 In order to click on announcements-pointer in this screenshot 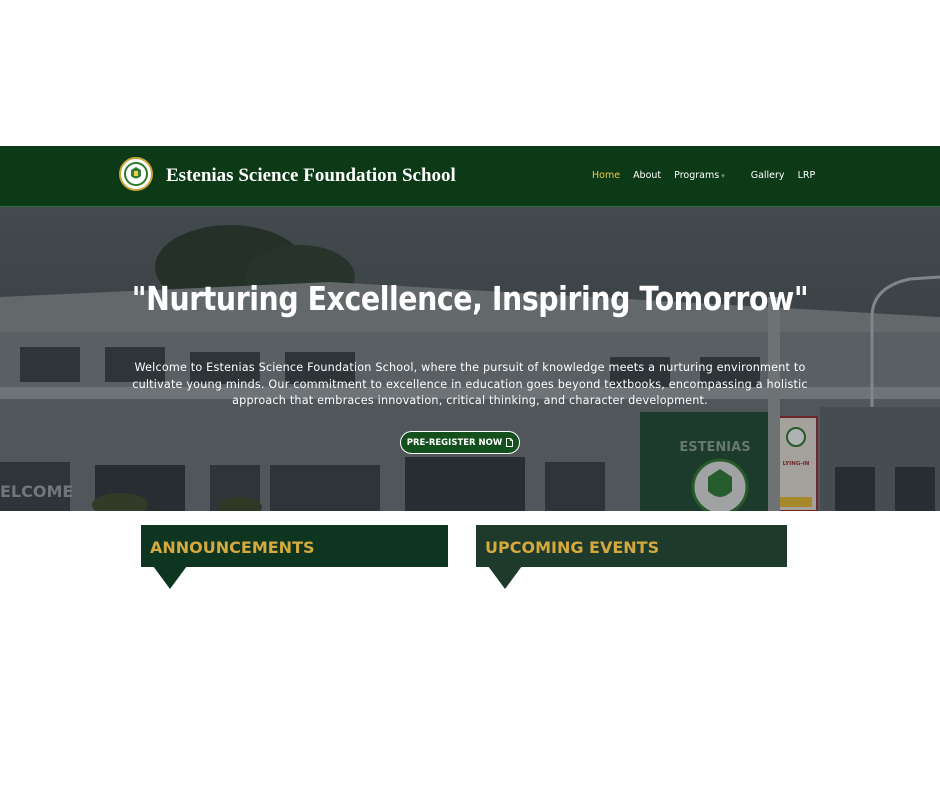, I will do `click(170, 577)`.